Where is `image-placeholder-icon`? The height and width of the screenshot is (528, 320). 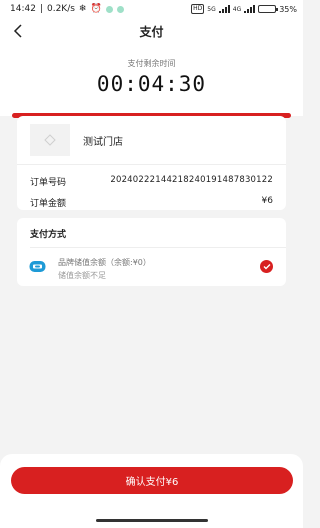 image-placeholder-icon is located at coordinates (50, 140).